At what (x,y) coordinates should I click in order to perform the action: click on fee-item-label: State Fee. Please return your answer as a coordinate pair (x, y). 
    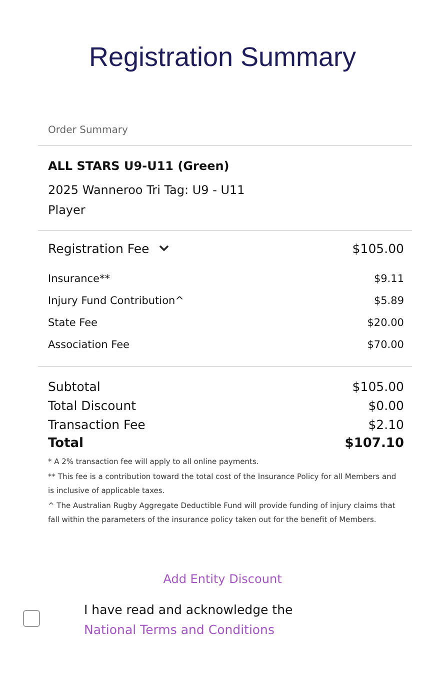
    Looking at the image, I should click on (73, 323).